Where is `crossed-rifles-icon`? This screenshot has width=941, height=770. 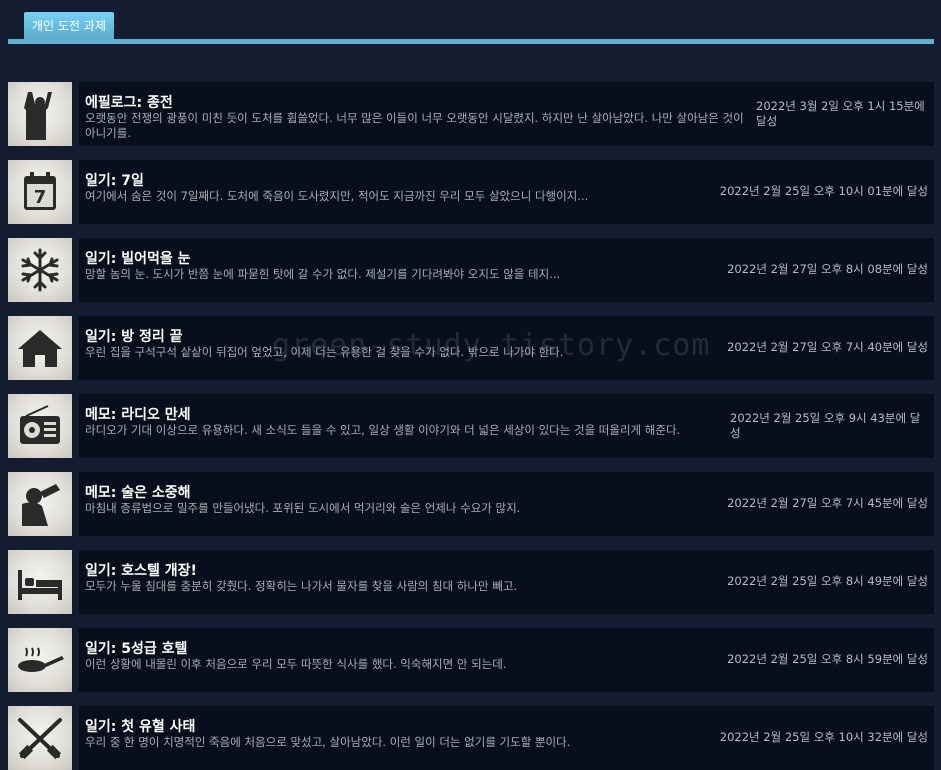 crossed-rifles-icon is located at coordinates (40, 739).